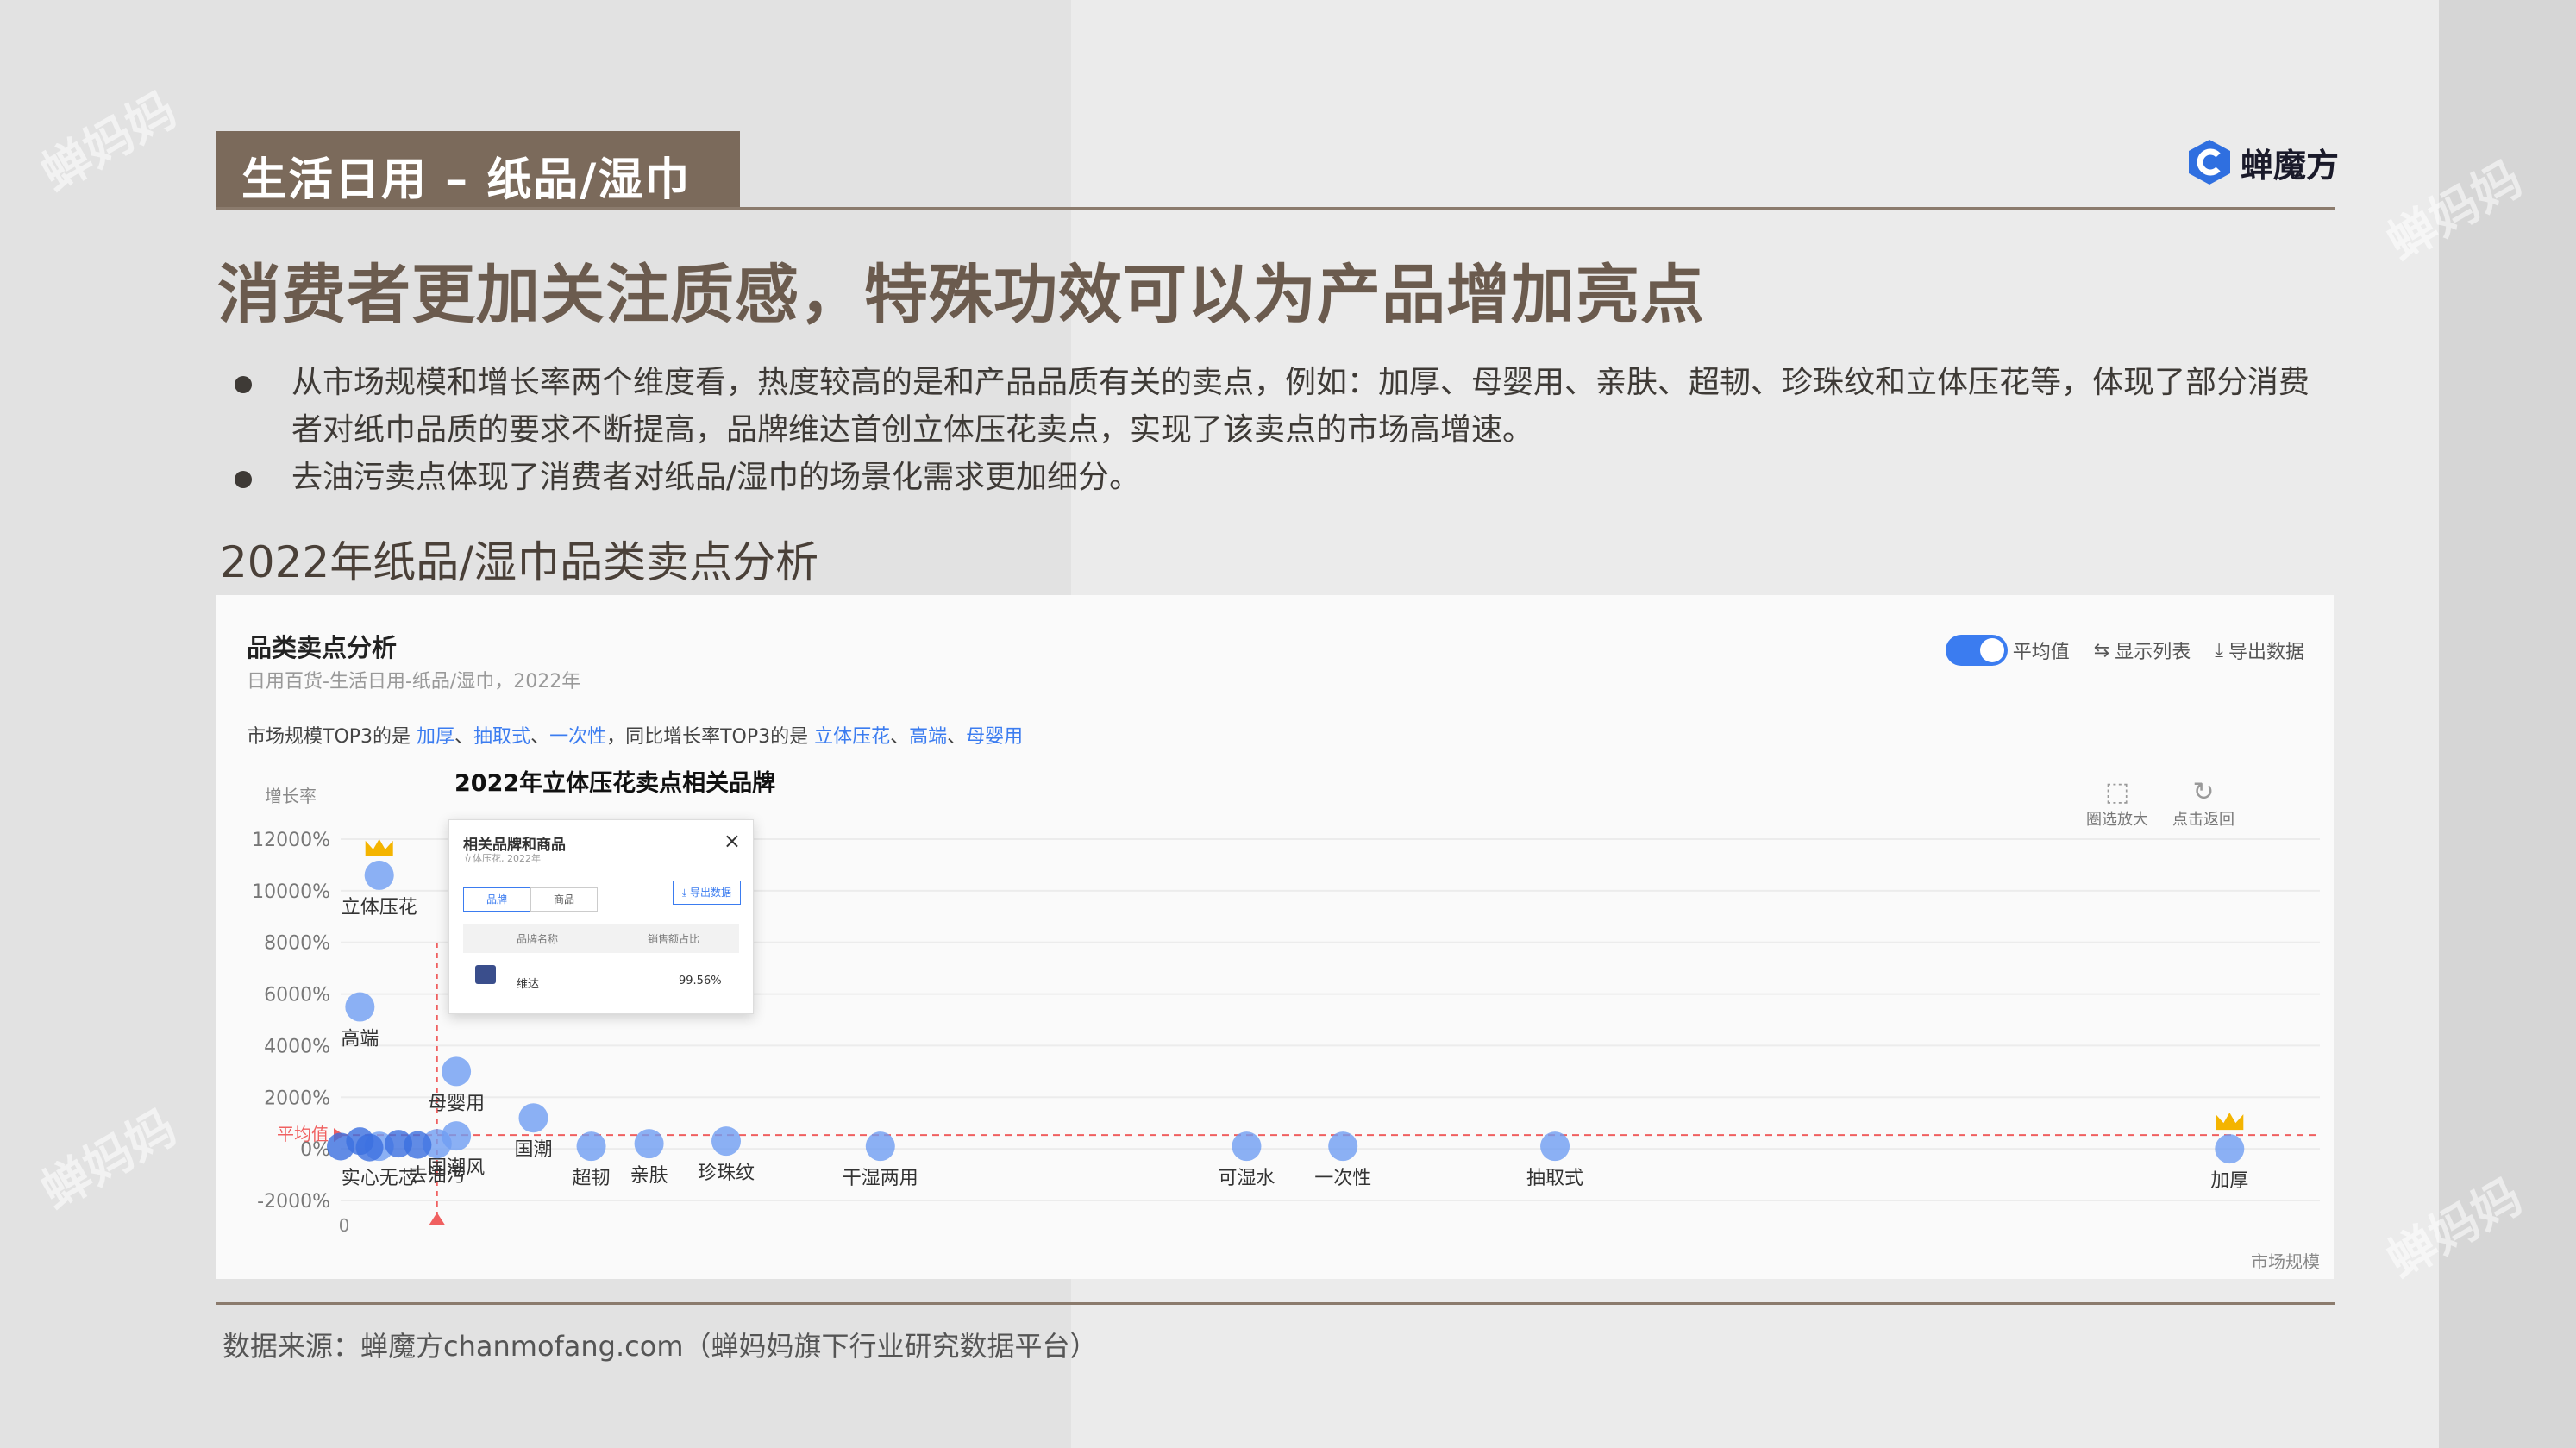 This screenshot has height=1448, width=2576. What do you see at coordinates (732, 841) in the screenshot?
I see `close-icon: ×` at bounding box center [732, 841].